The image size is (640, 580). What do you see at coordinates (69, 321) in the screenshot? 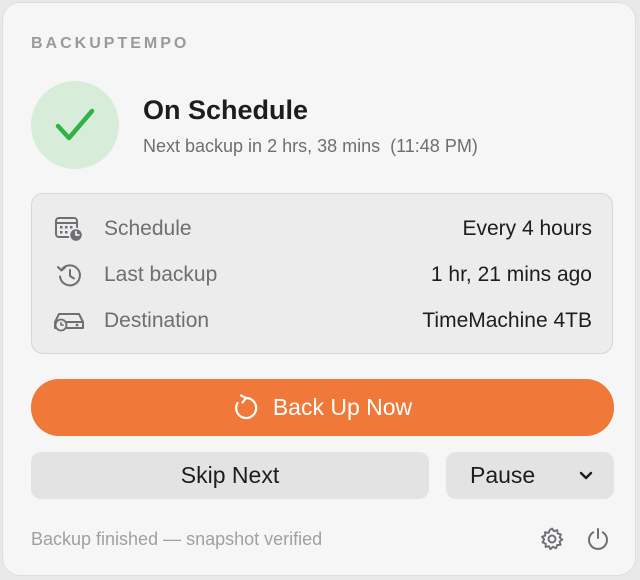
I see `drive-icon` at bounding box center [69, 321].